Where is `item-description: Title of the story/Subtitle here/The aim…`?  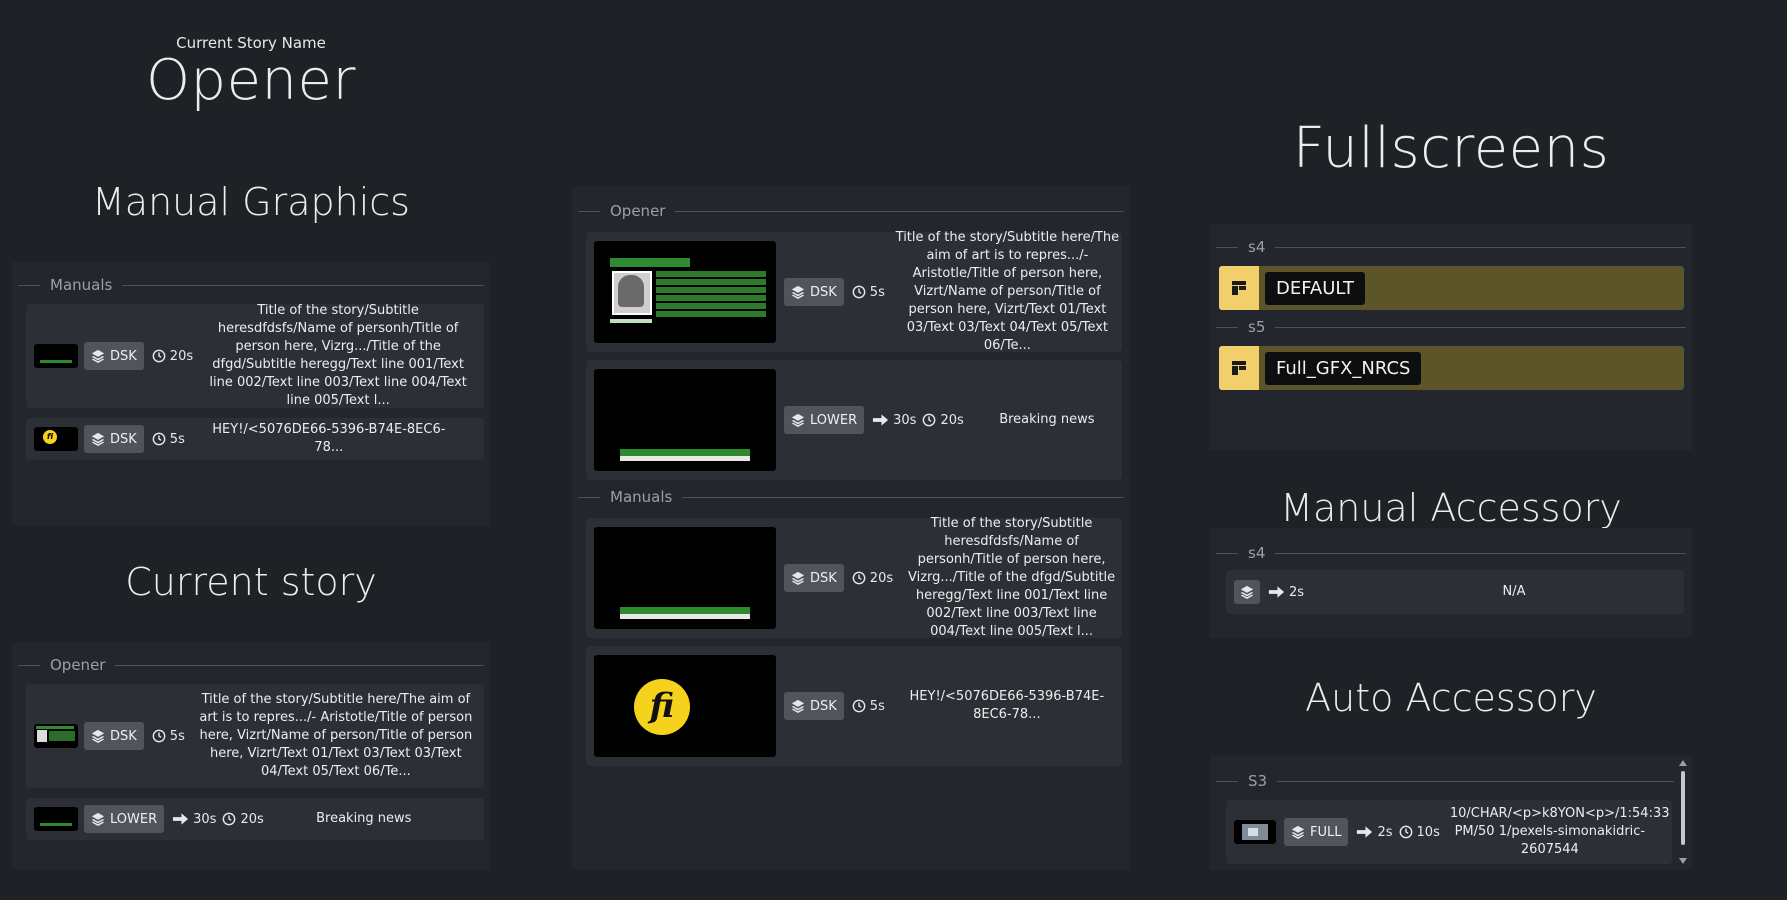
item-description: Title of the story/Subtitle here/The aim… is located at coordinates (336, 735).